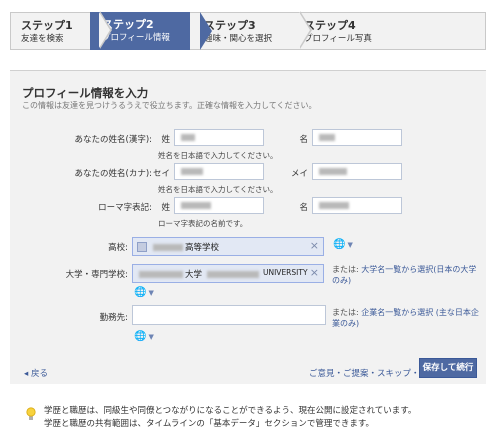 This screenshot has width=500, height=443. I want to click on employer-alt-prefix: または:, so click(347, 312).